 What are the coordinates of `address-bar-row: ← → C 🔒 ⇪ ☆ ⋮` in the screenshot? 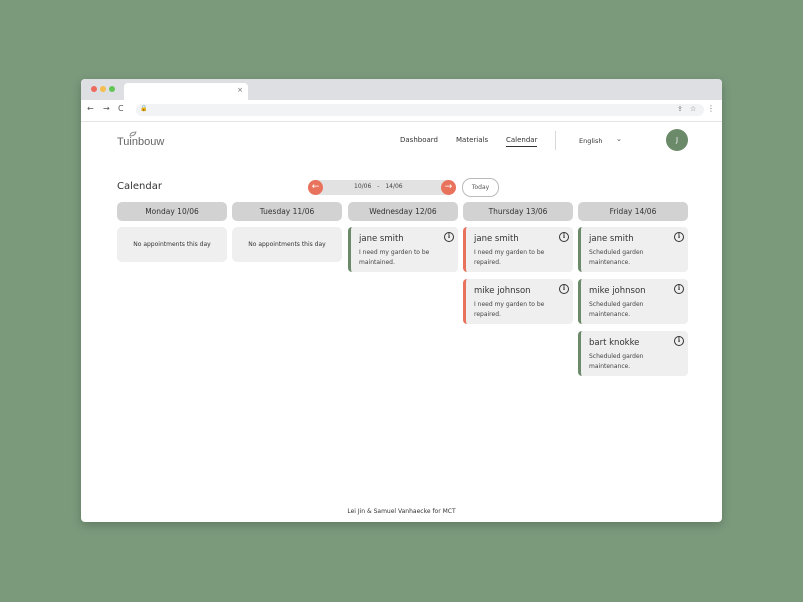 It's located at (401, 111).